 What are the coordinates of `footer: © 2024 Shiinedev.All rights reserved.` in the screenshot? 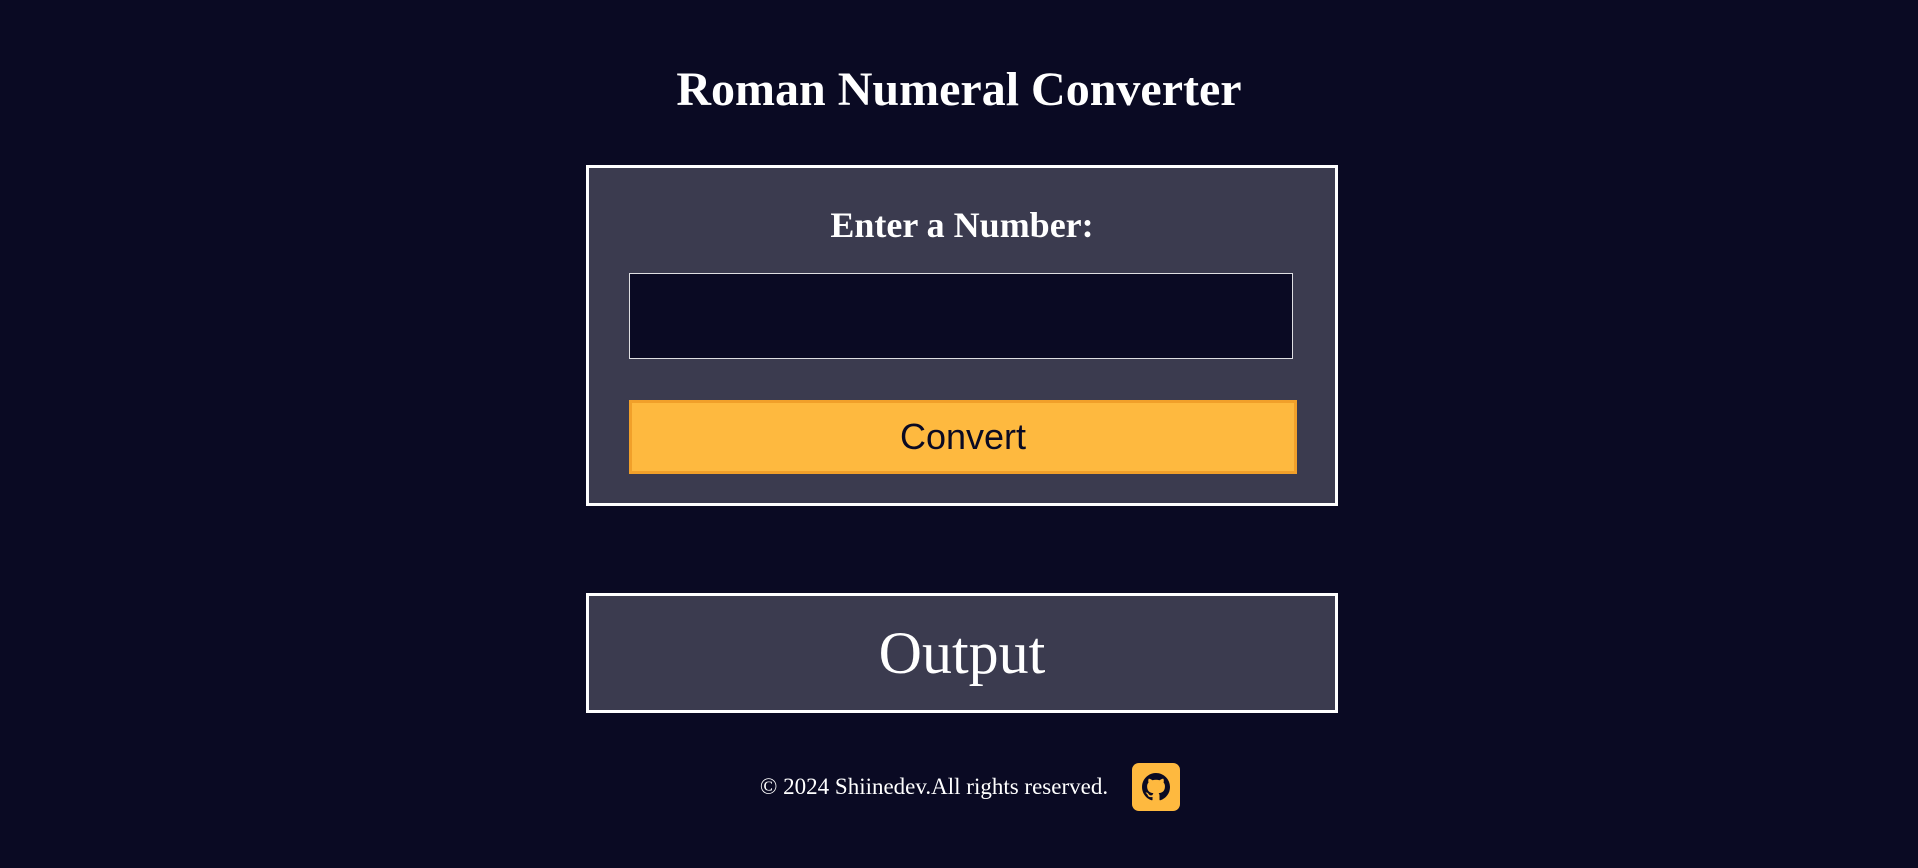 It's located at (959, 787).